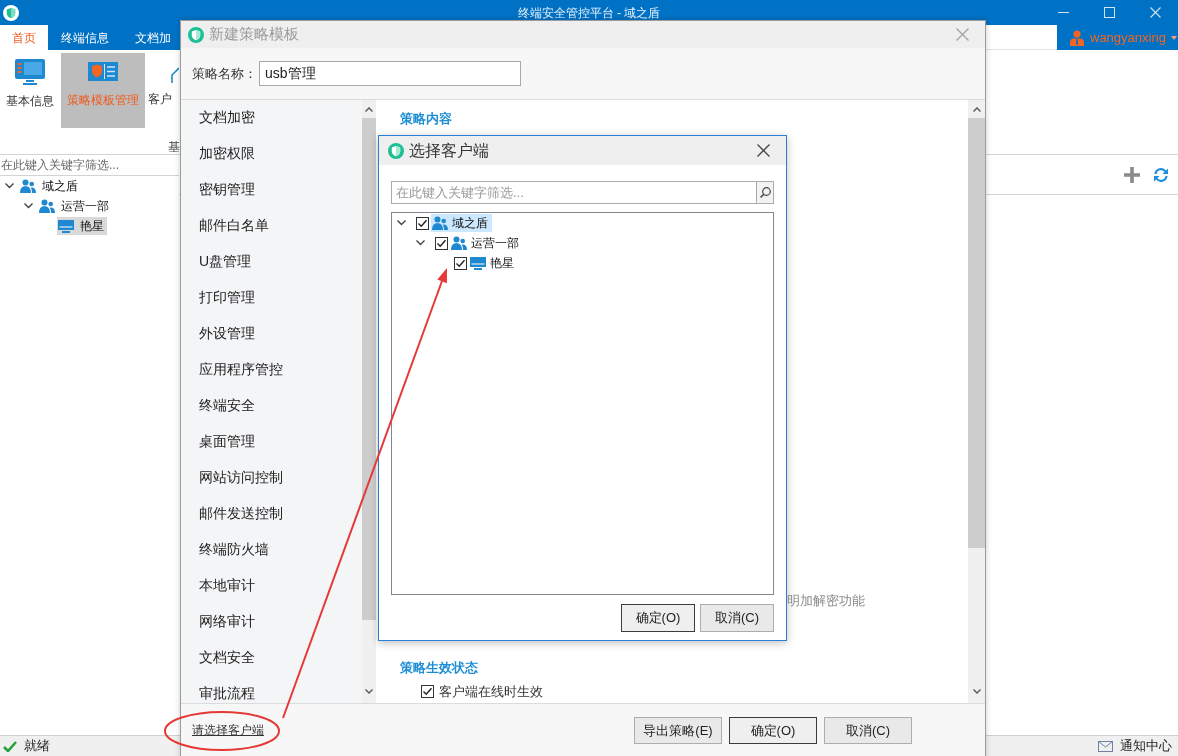 The width and height of the screenshot is (1178, 756). I want to click on check-icon, so click(10, 746).